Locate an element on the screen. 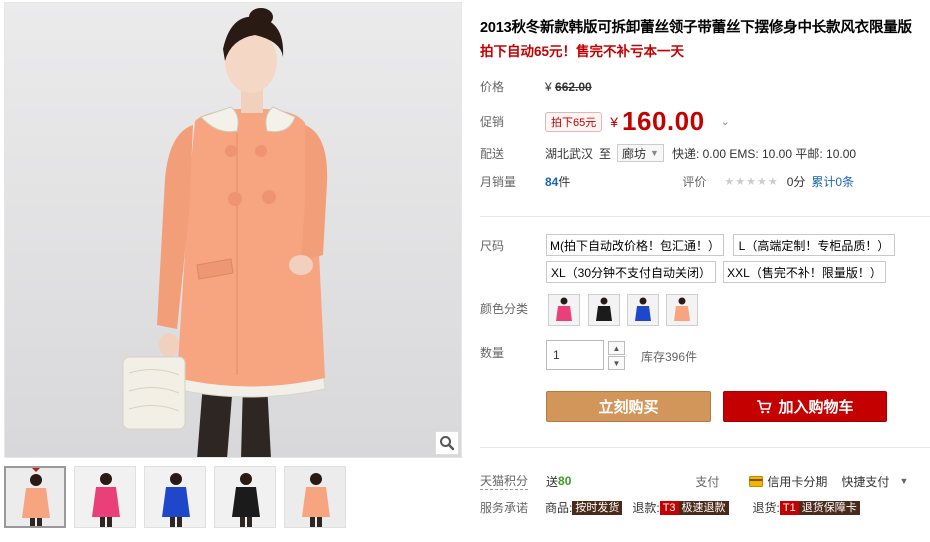  return-guarantee-badge: 退货保障卡 is located at coordinates (829, 507).